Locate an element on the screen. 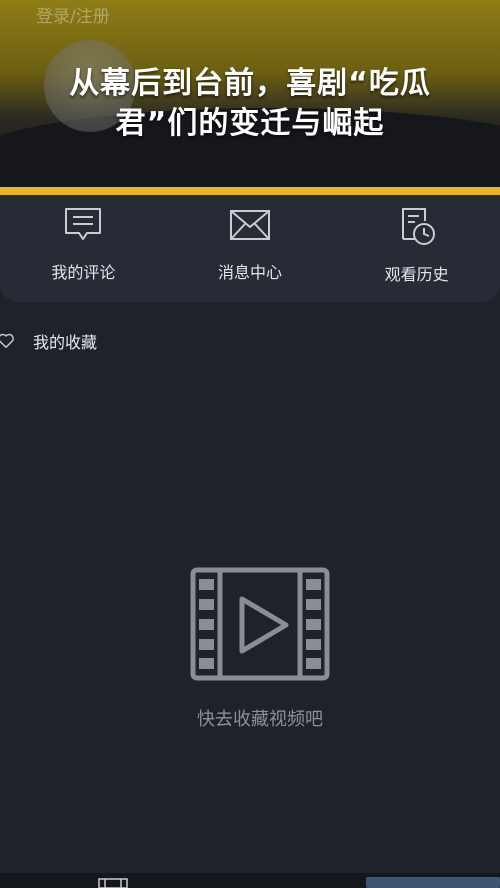 The height and width of the screenshot is (888, 500). headline-overlay: 从幕后到台前，喜剧“吃瓜 君”们的变迁与崛起 is located at coordinates (250, 104).